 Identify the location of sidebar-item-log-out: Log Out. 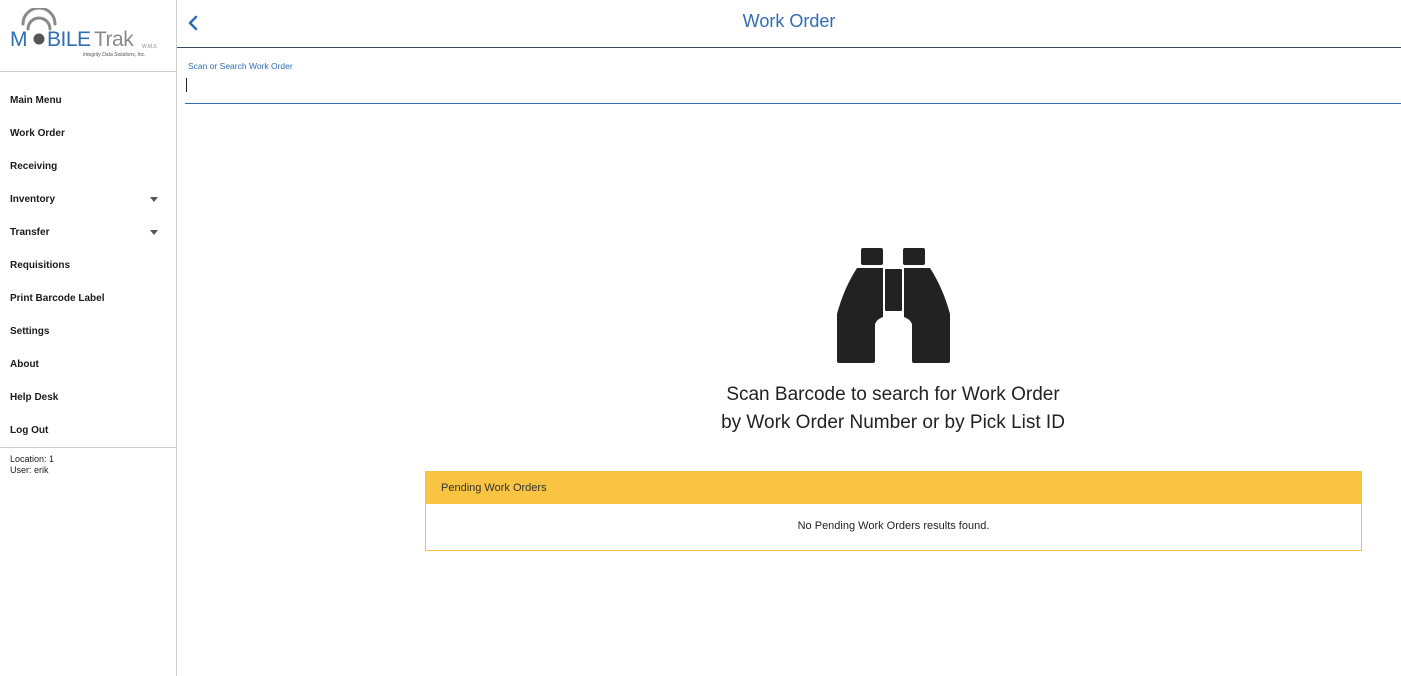
(88, 430).